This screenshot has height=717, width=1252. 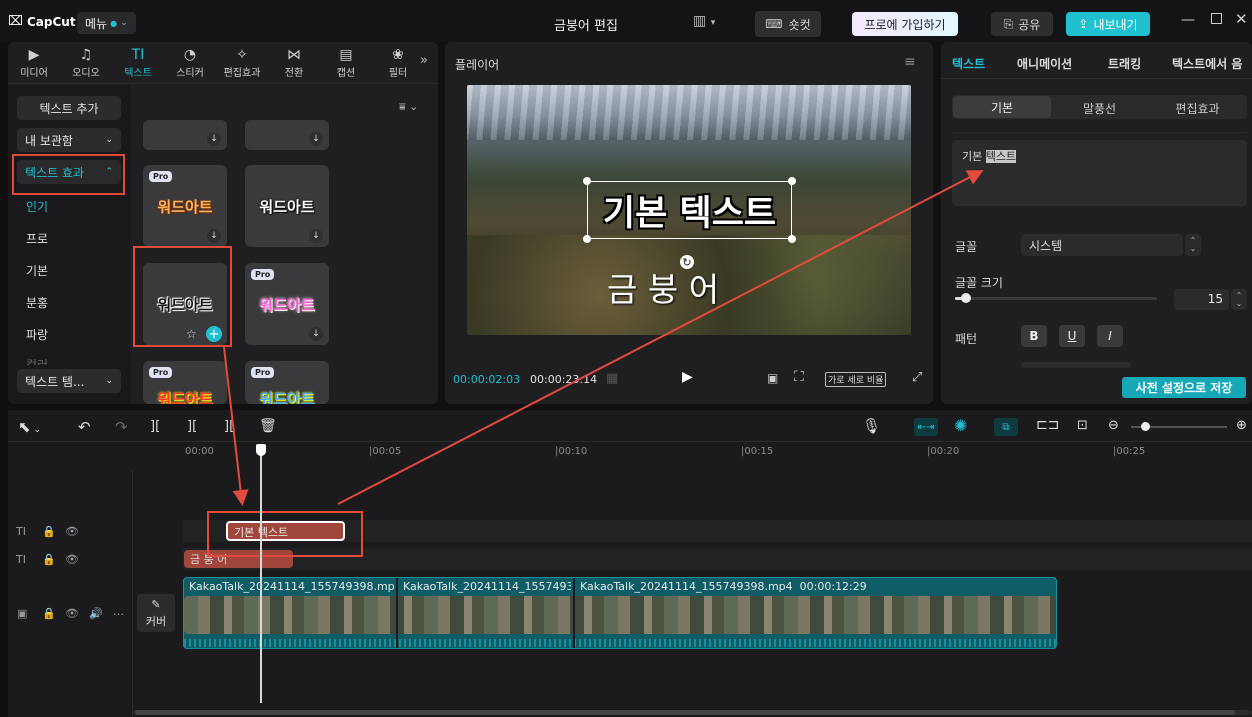 I want to click on tab-text-to-speech: 텍스트에서 음, so click(x=1211, y=63).